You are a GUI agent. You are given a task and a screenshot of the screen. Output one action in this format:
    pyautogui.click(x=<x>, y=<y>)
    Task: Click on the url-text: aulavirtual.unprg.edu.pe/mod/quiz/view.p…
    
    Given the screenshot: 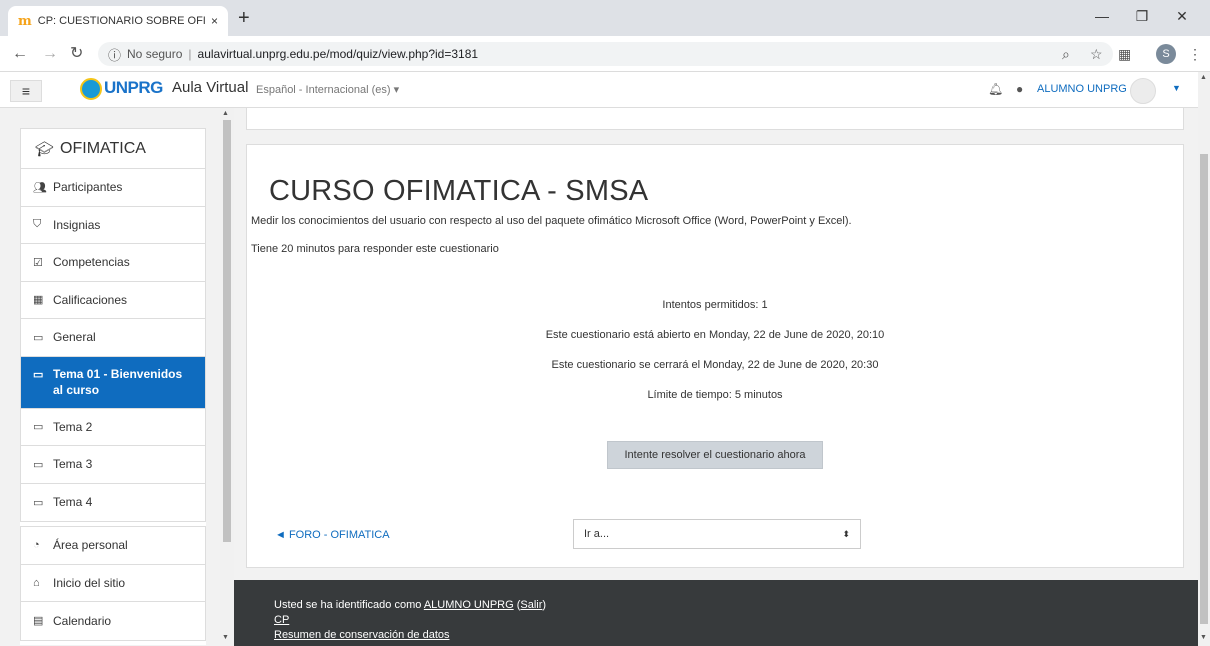 What is the action you would take?
    pyautogui.click(x=338, y=54)
    